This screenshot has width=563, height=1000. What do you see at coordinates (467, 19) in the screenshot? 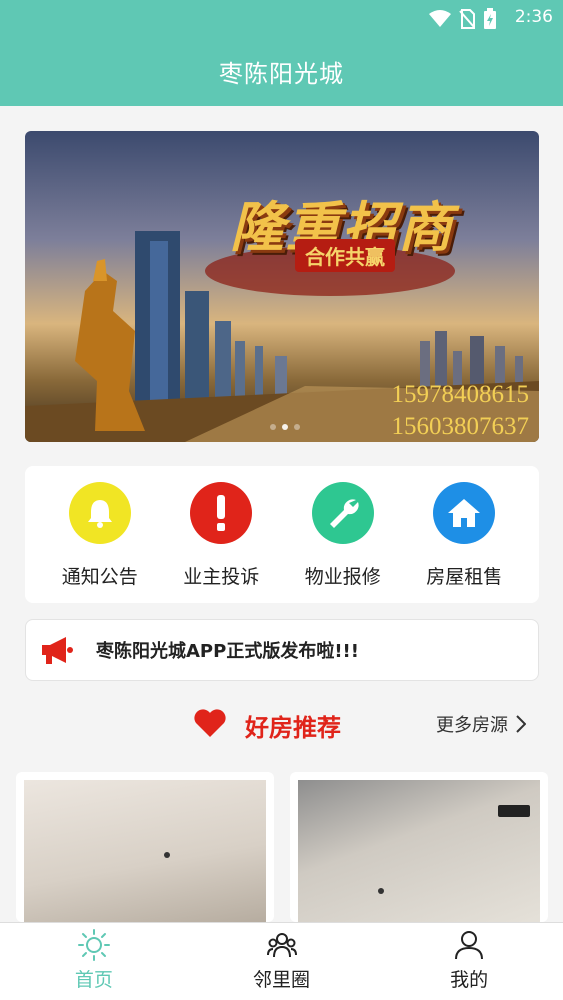
I see `no-sim-icon` at bounding box center [467, 19].